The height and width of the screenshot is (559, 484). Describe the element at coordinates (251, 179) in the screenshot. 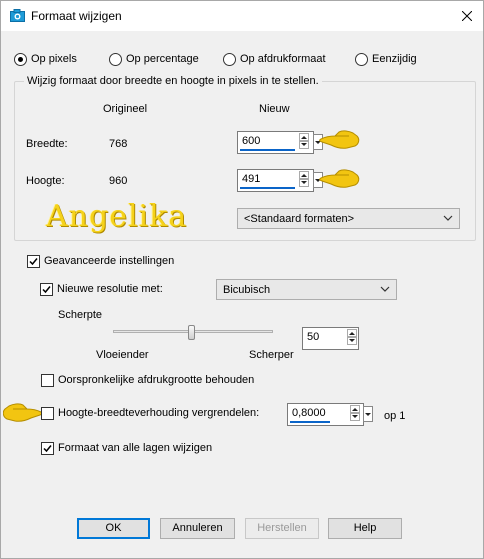

I see `height-new-value: 491` at that location.